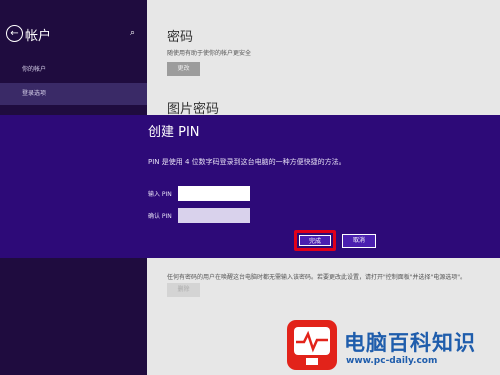  Describe the element at coordinates (312, 361) in the screenshot. I see `monitor-stand-icon` at that location.